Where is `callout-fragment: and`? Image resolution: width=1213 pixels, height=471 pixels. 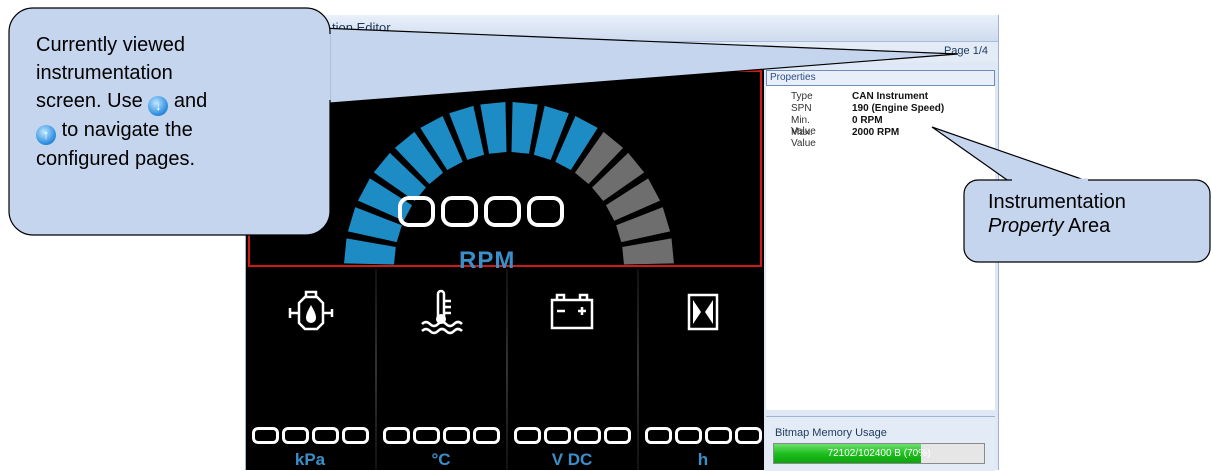
callout-fragment: and is located at coordinates (190, 101).